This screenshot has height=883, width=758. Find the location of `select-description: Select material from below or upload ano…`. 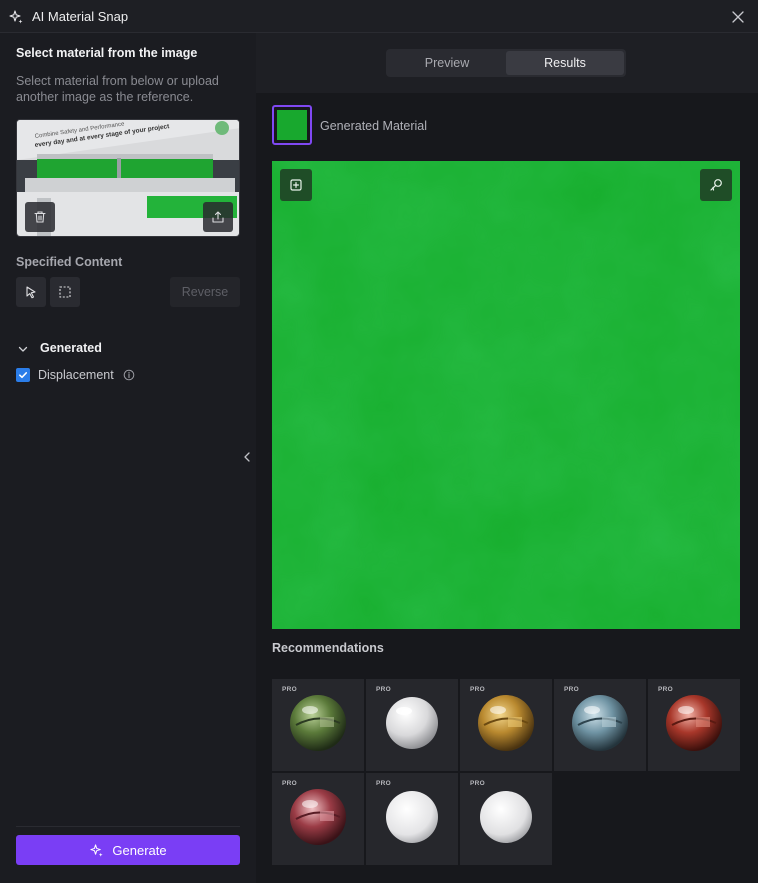

select-description: Select material from below or upload ano… is located at coordinates (117, 89).